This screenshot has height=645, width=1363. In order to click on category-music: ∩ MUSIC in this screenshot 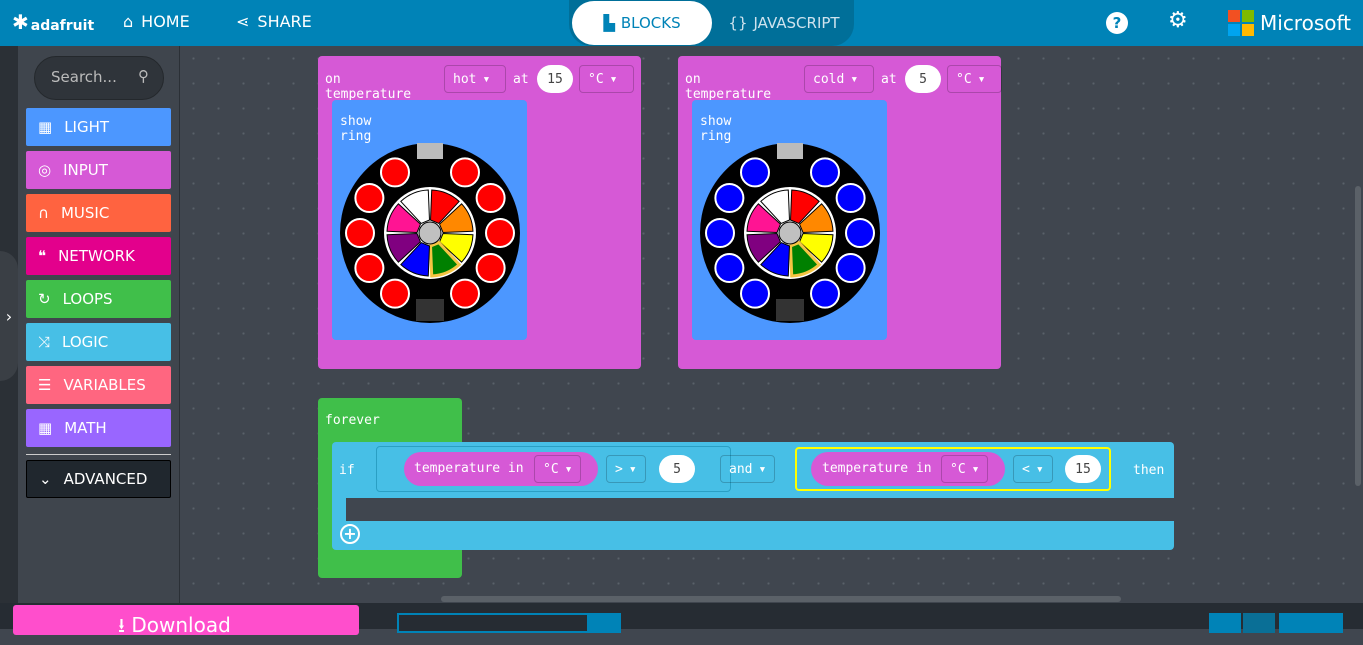, I will do `click(98, 213)`.